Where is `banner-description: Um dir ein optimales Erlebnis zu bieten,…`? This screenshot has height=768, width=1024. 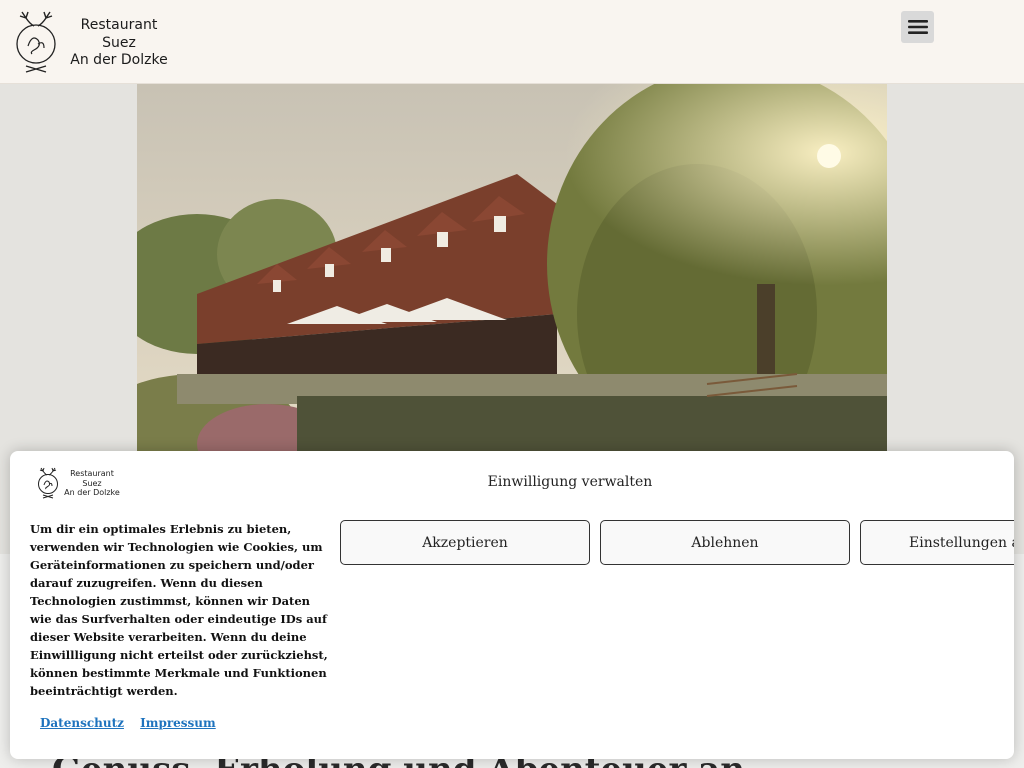
banner-description: Um dir ein optimales Erlebnis zu bieten,… is located at coordinates (179, 610).